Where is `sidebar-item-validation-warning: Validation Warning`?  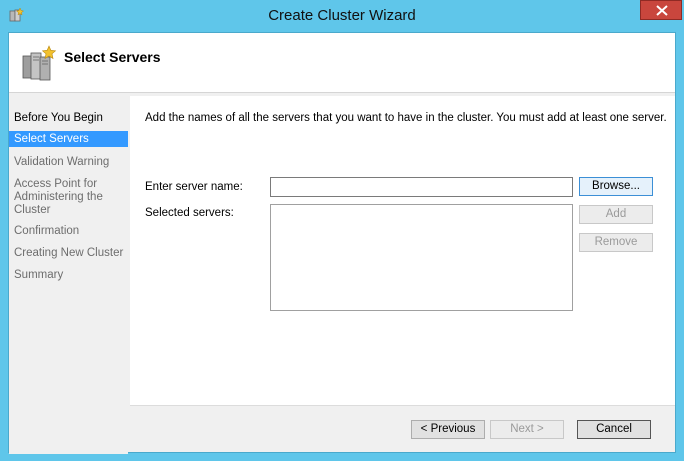 sidebar-item-validation-warning: Validation Warning is located at coordinates (62, 162).